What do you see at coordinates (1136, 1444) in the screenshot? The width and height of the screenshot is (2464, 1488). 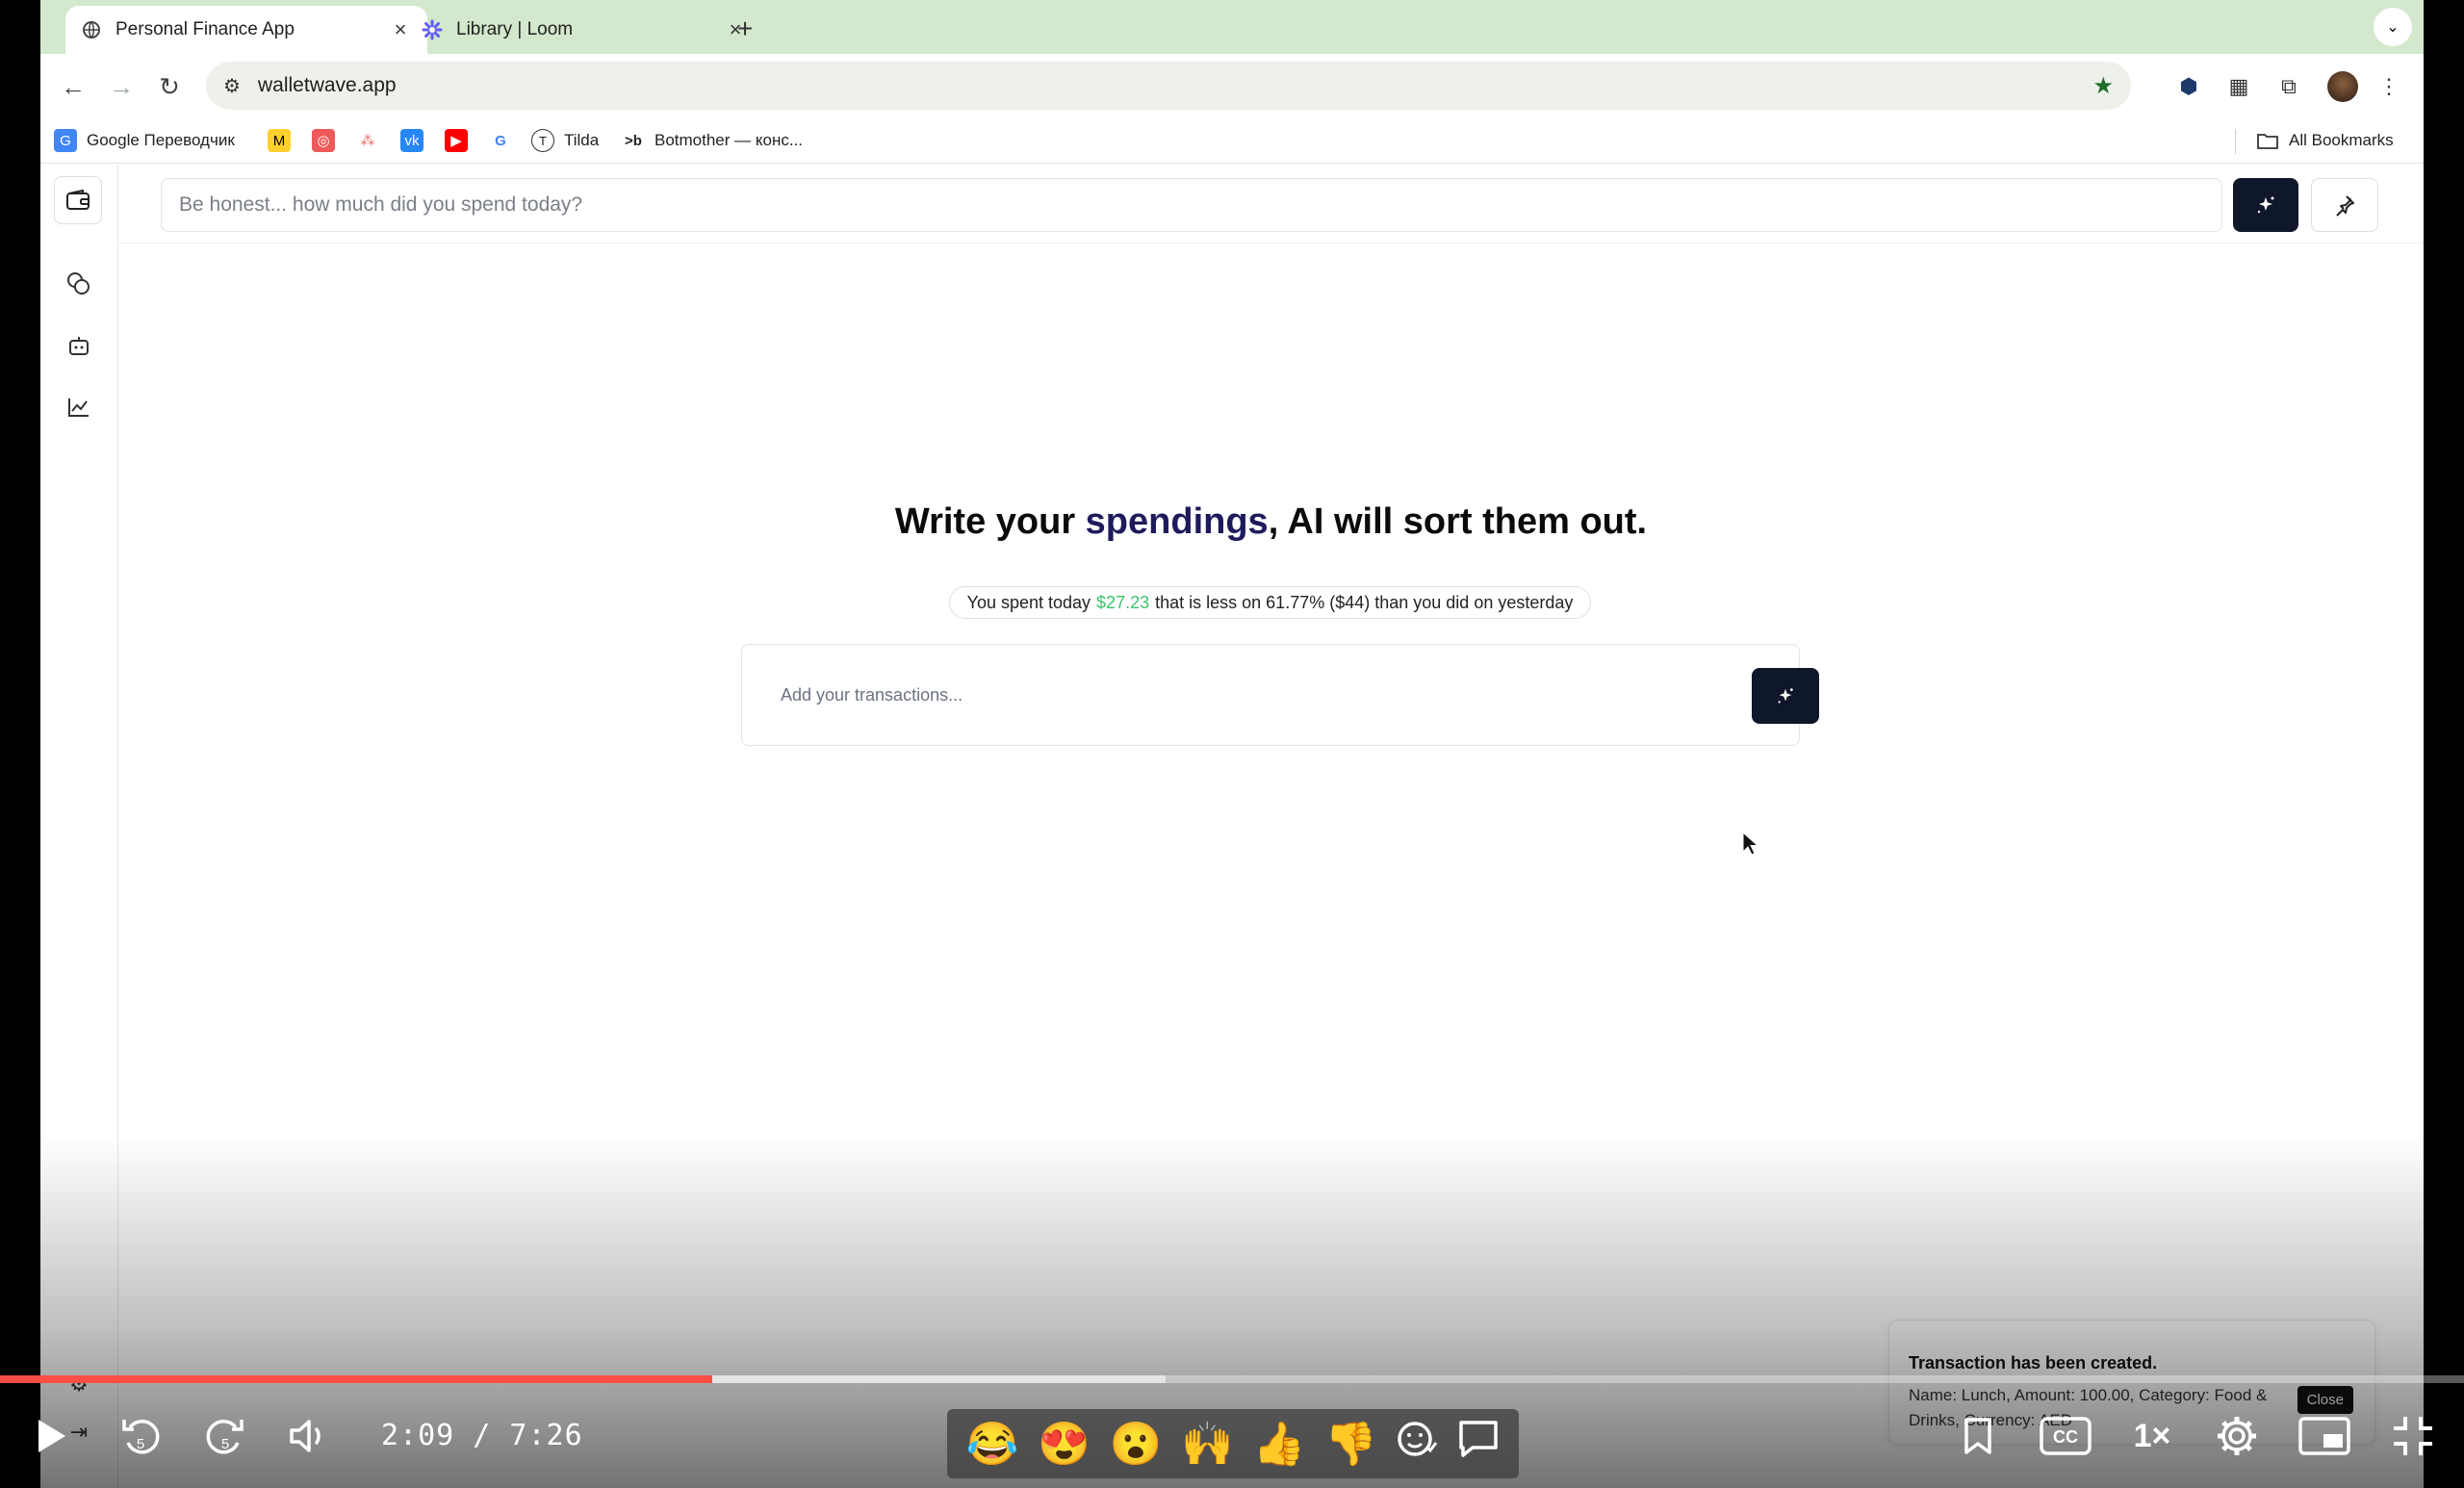 I see `reaction-surprised: 😮` at bounding box center [1136, 1444].